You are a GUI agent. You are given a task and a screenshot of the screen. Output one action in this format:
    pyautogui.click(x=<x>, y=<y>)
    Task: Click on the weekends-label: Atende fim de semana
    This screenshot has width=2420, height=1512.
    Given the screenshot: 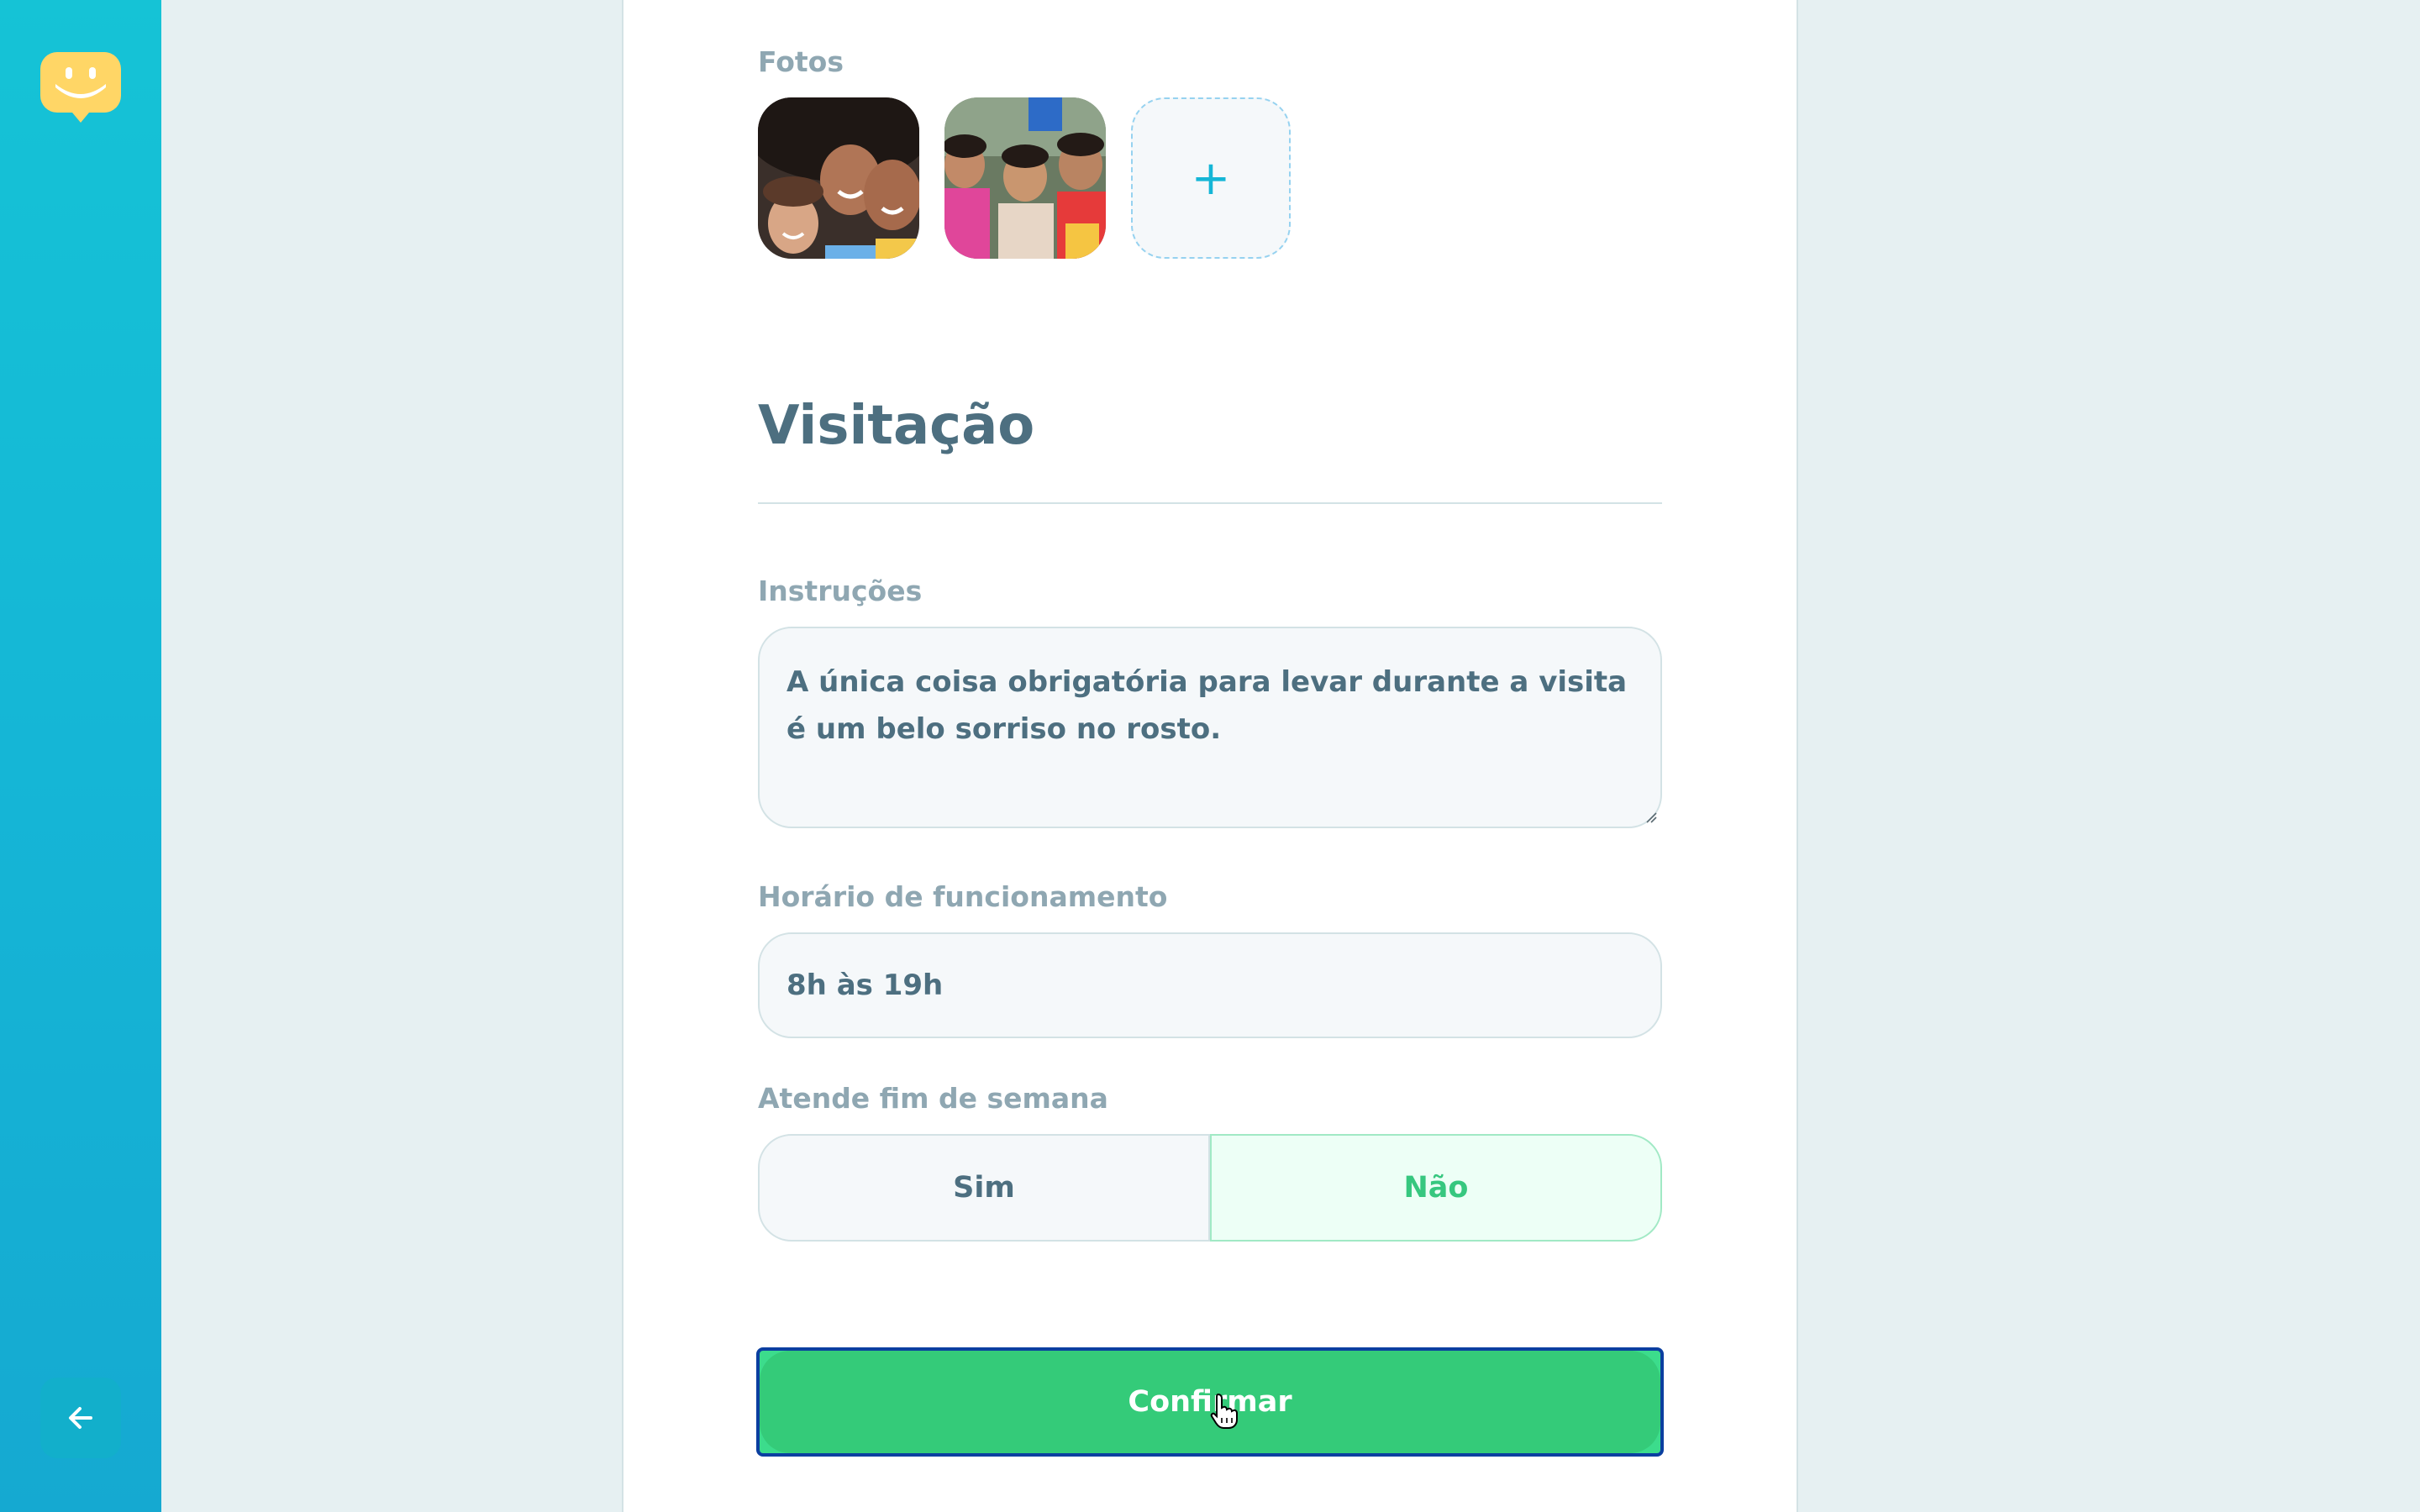 What is the action you would take?
    pyautogui.click(x=933, y=1098)
    